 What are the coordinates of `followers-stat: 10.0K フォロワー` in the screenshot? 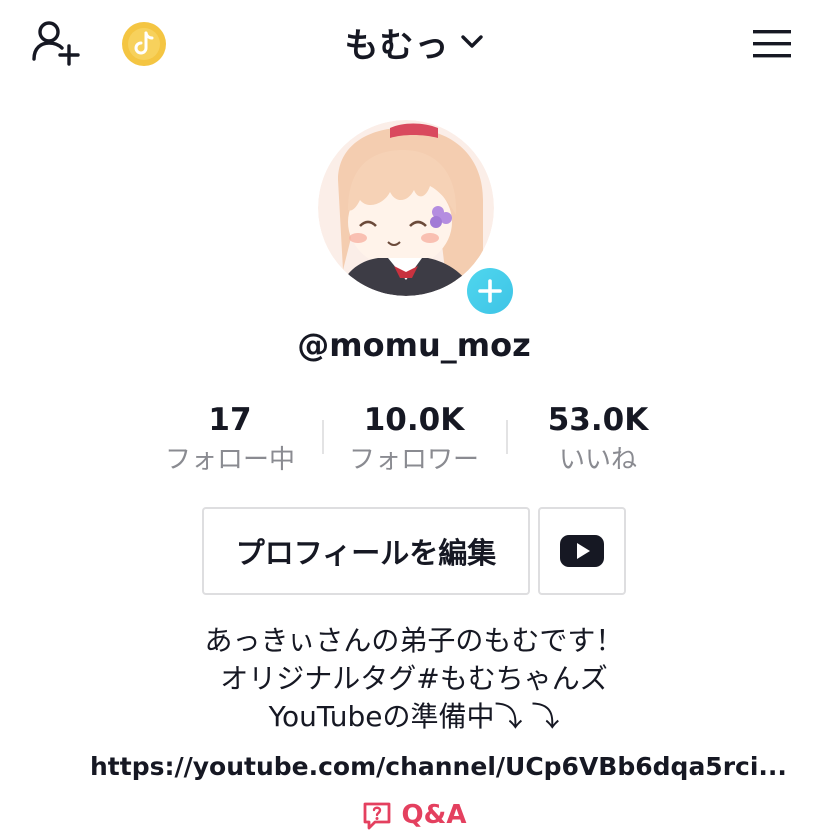 It's located at (414, 439).